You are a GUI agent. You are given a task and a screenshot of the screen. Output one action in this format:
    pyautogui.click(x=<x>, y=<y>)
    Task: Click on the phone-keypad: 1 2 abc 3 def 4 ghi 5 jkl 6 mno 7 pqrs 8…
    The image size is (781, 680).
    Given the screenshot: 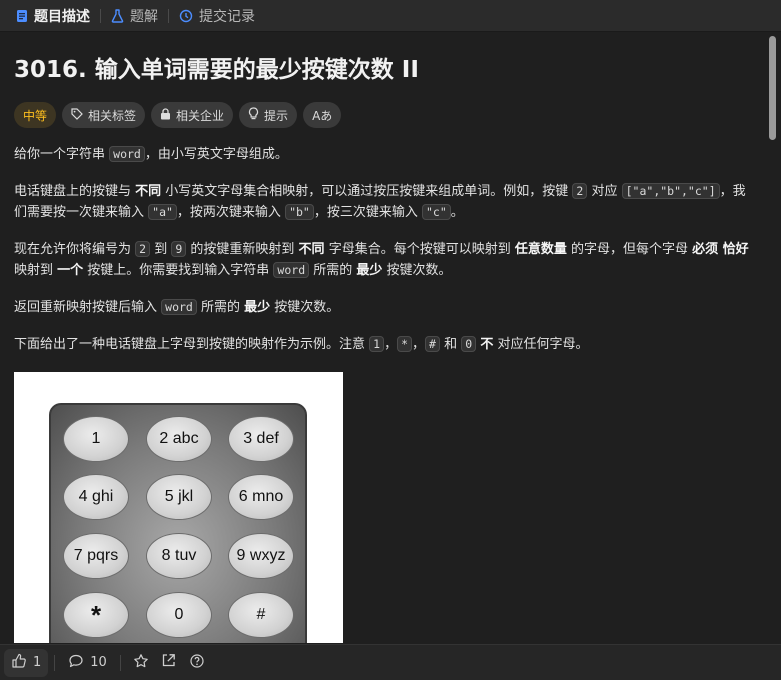 What is the action you would take?
    pyautogui.click(x=178, y=523)
    